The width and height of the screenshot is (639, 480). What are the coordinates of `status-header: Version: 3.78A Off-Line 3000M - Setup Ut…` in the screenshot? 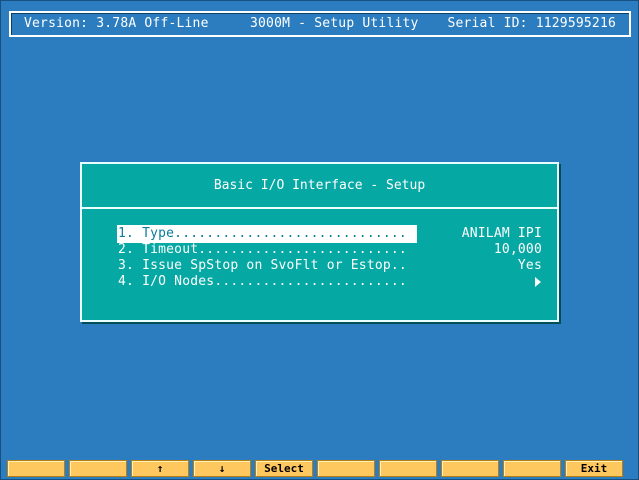 It's located at (320, 24).